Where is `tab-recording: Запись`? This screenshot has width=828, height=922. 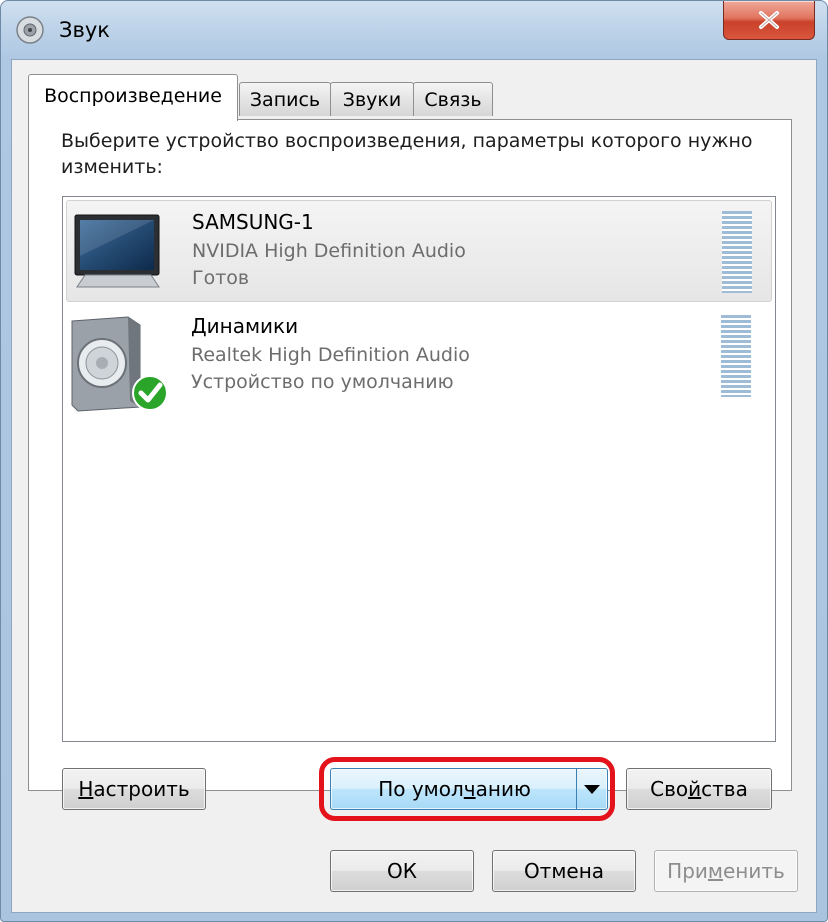 tab-recording: Запись is located at coordinates (285, 99).